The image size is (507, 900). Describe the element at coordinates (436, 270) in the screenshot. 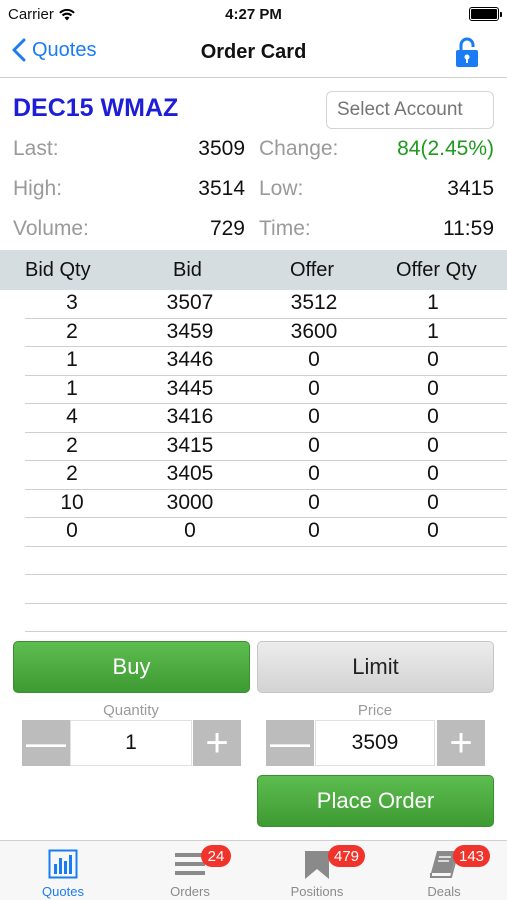

I see `header-offer-qty: Offer Qty` at that location.